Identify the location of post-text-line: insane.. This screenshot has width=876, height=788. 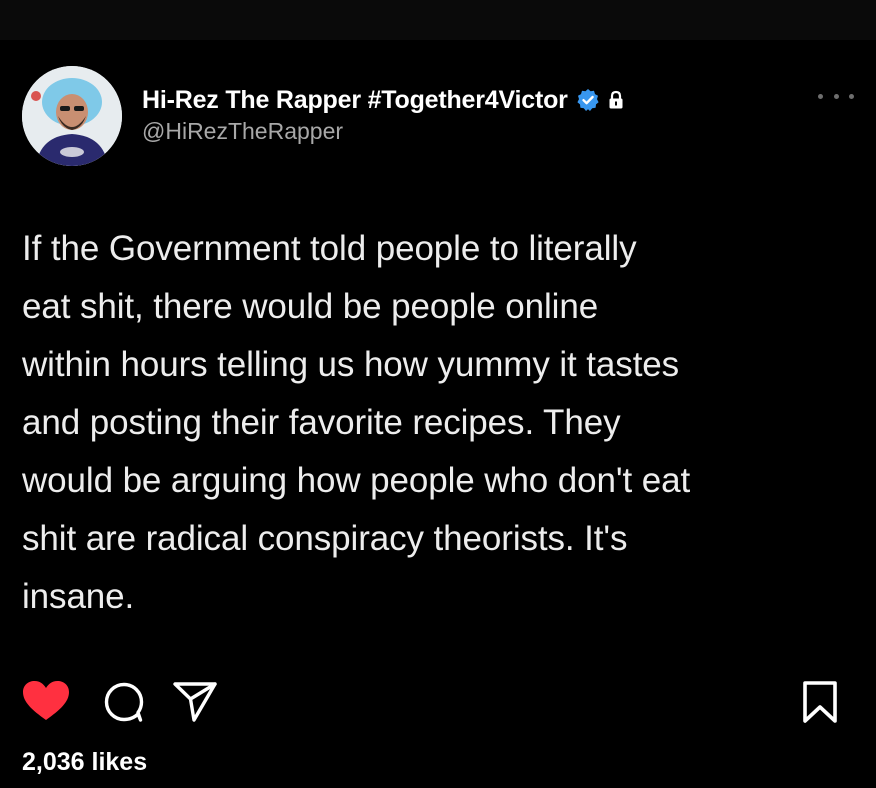
(78, 596).